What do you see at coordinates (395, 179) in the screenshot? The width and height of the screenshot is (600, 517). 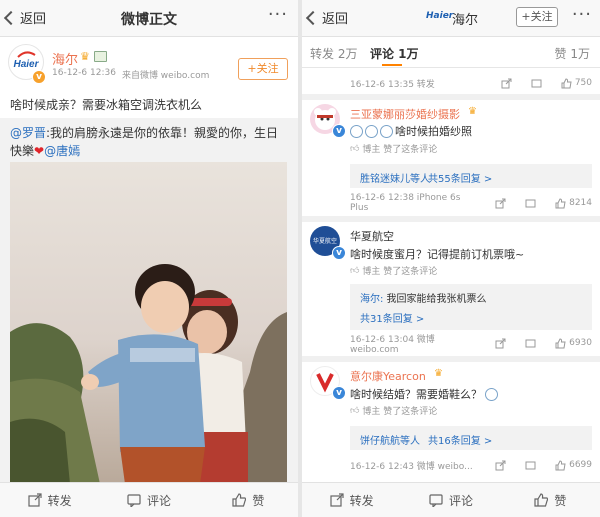 I see `reply-summary: 胜铭迷妹儿等人` at bounding box center [395, 179].